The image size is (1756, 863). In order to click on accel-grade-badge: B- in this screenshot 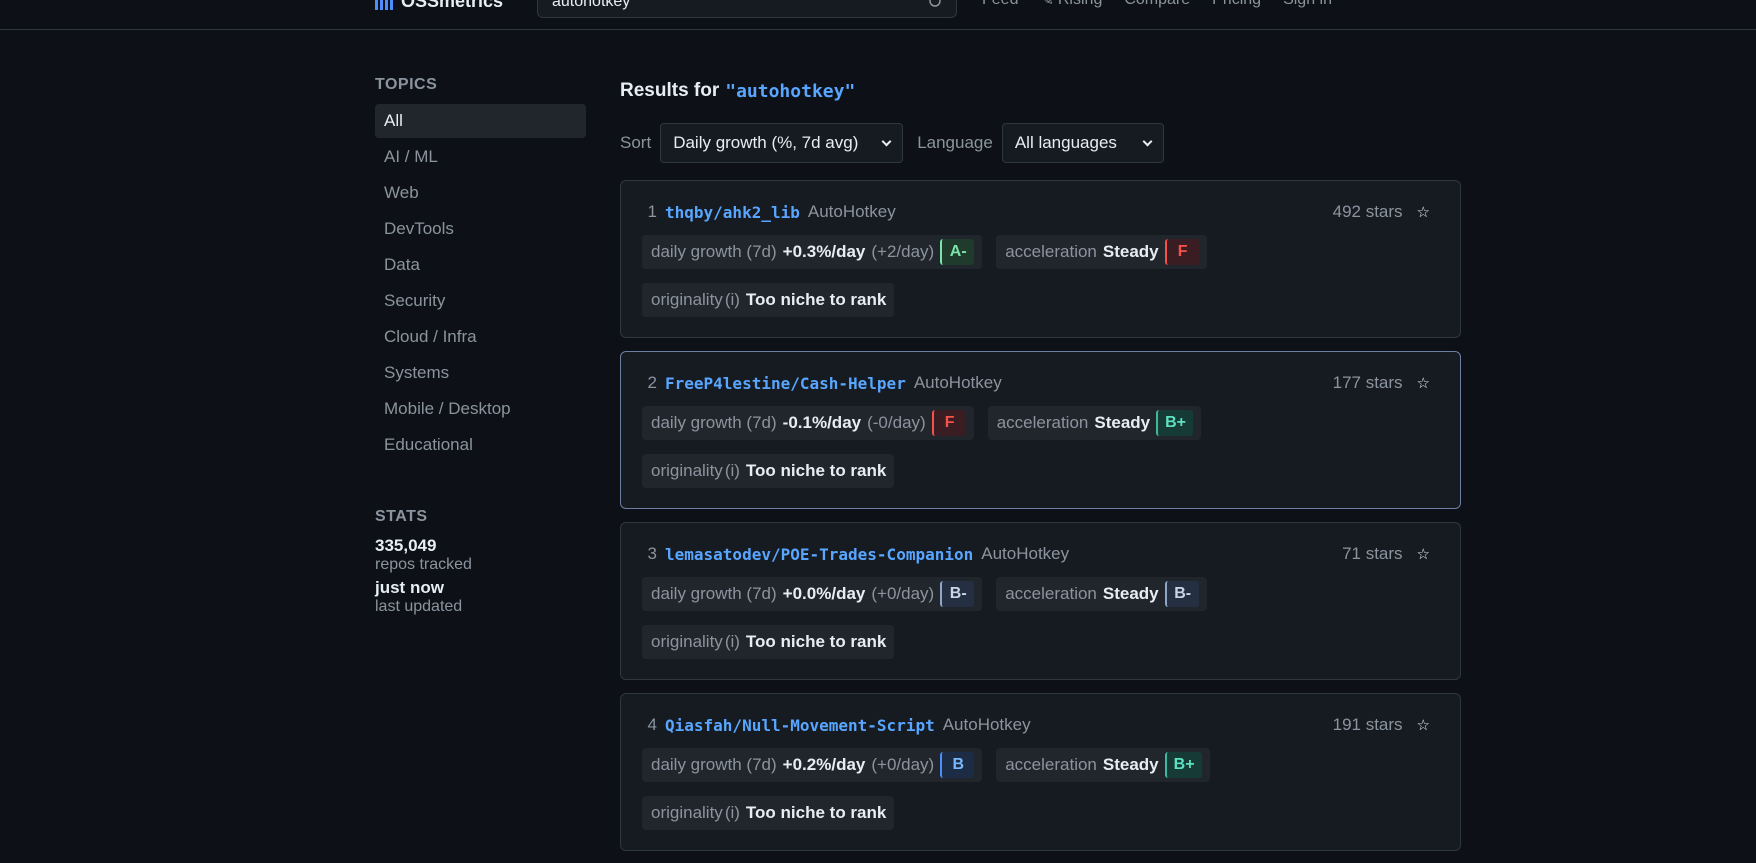, I will do `click(1181, 594)`.